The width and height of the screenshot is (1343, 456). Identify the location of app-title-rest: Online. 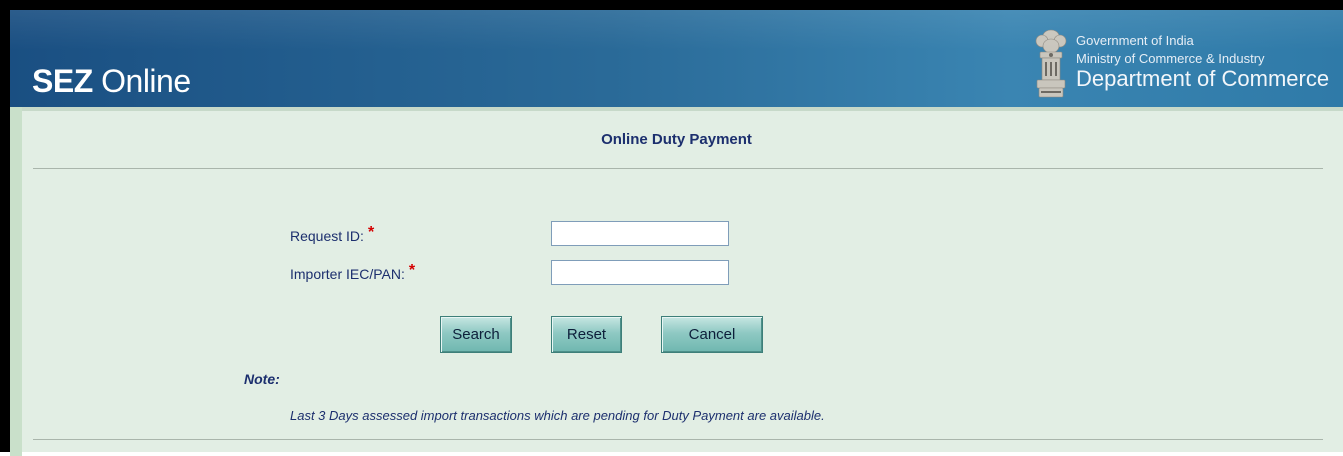
(141, 81).